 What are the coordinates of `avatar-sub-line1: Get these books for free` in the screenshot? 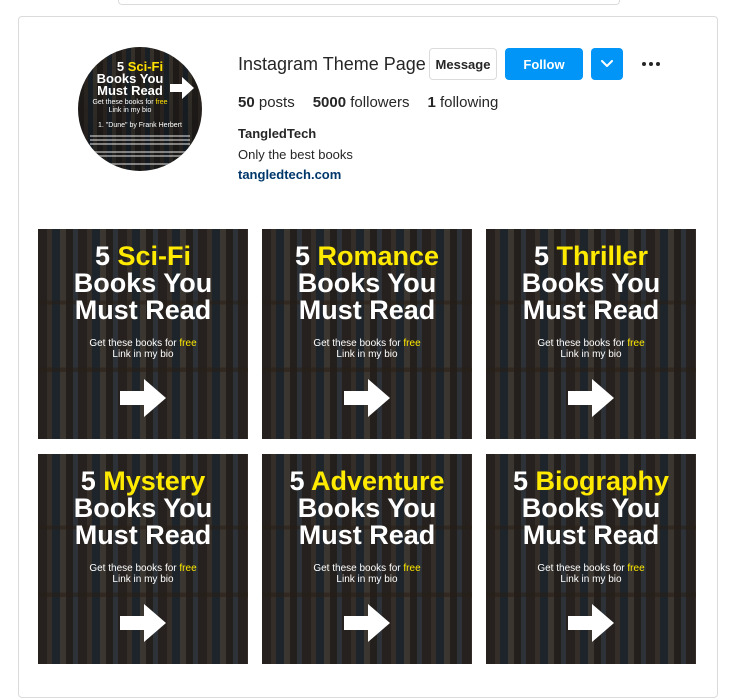 It's located at (130, 102).